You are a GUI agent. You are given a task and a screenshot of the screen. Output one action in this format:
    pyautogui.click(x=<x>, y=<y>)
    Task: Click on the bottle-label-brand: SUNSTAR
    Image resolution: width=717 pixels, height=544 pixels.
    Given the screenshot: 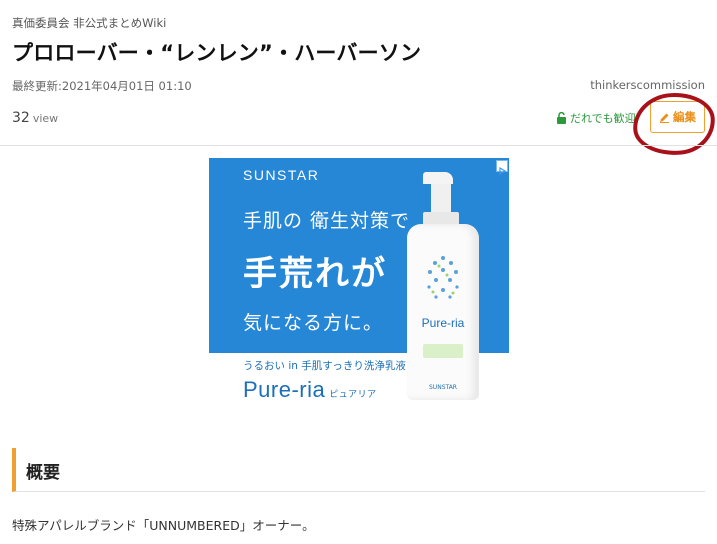 What is the action you would take?
    pyautogui.click(x=443, y=387)
    